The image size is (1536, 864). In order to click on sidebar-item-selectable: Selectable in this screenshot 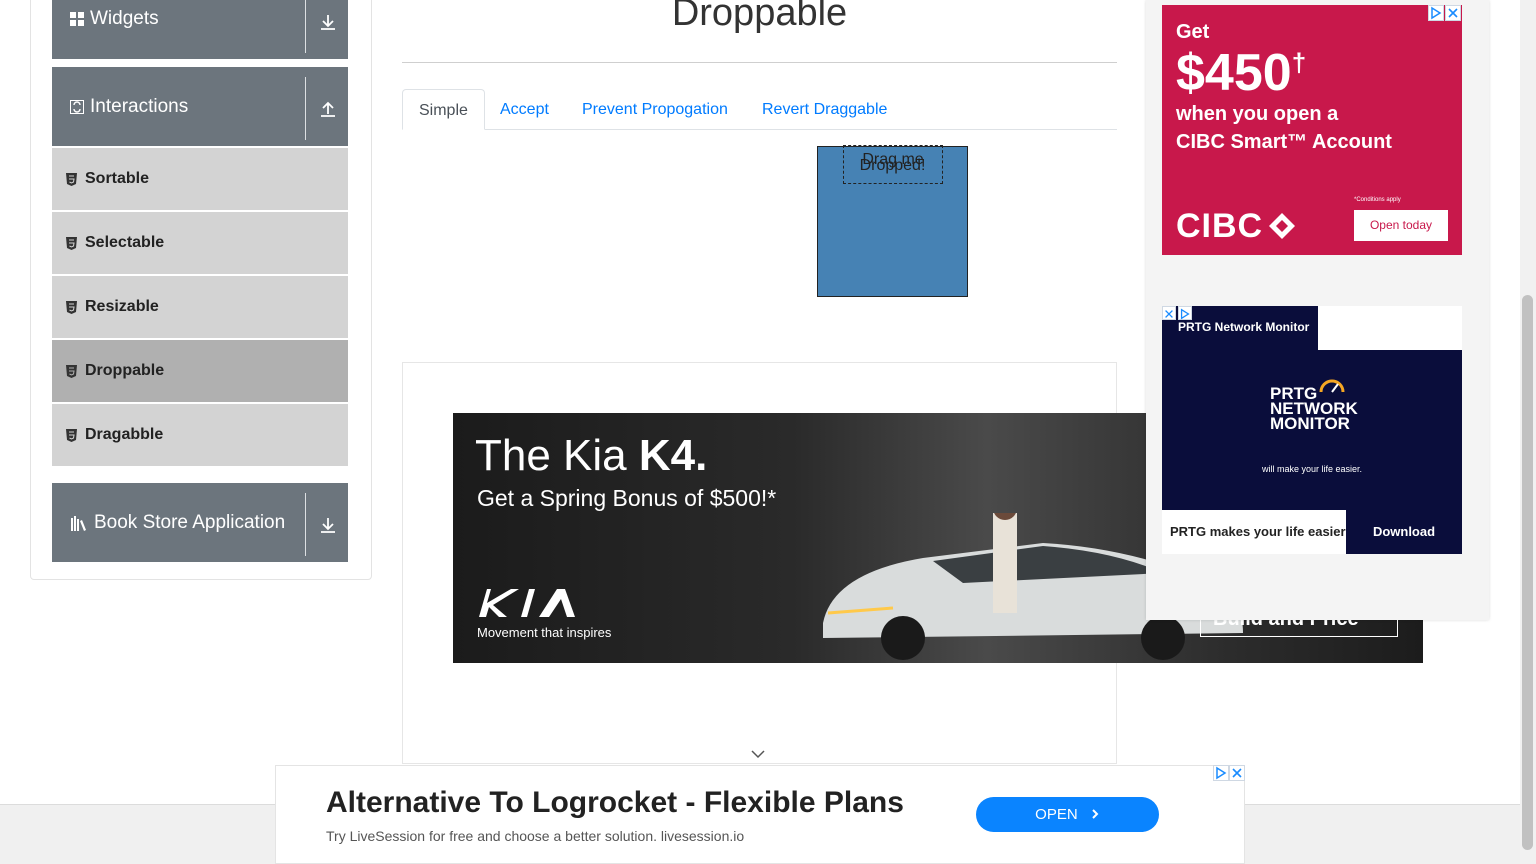, I will do `click(200, 243)`.